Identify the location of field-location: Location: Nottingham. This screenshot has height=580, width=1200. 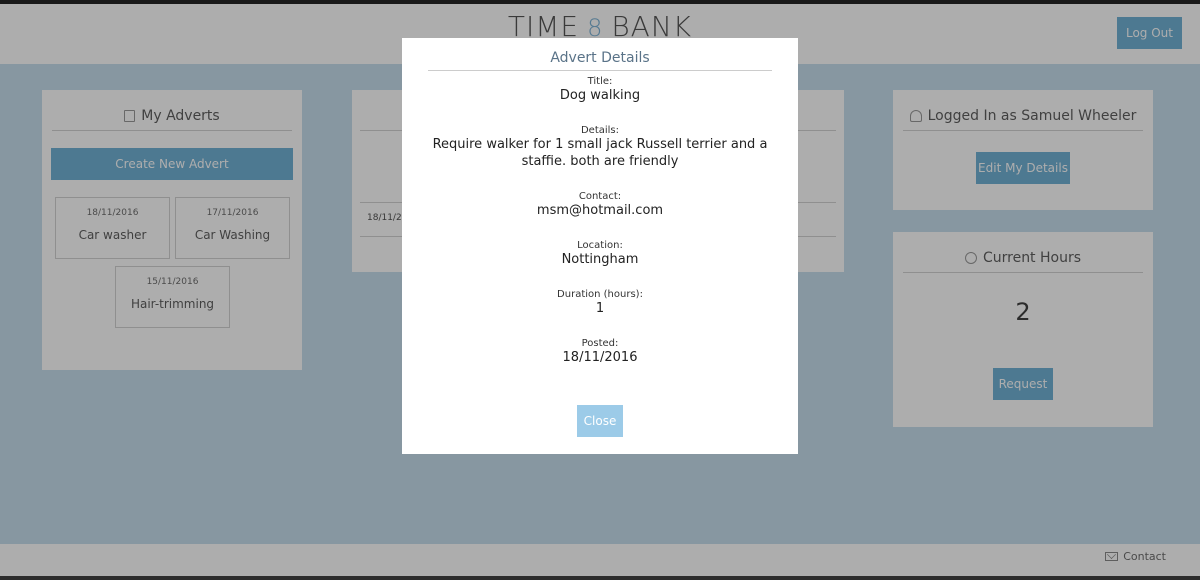
(600, 254).